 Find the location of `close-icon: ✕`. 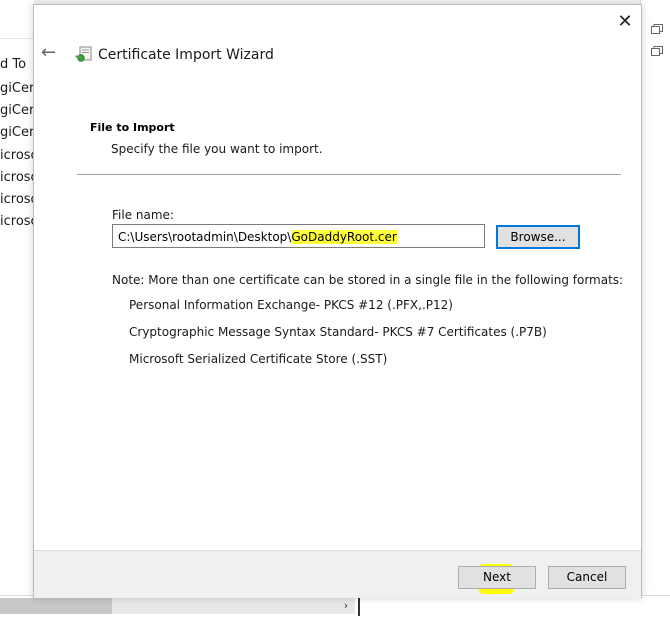

close-icon: ✕ is located at coordinates (625, 22).